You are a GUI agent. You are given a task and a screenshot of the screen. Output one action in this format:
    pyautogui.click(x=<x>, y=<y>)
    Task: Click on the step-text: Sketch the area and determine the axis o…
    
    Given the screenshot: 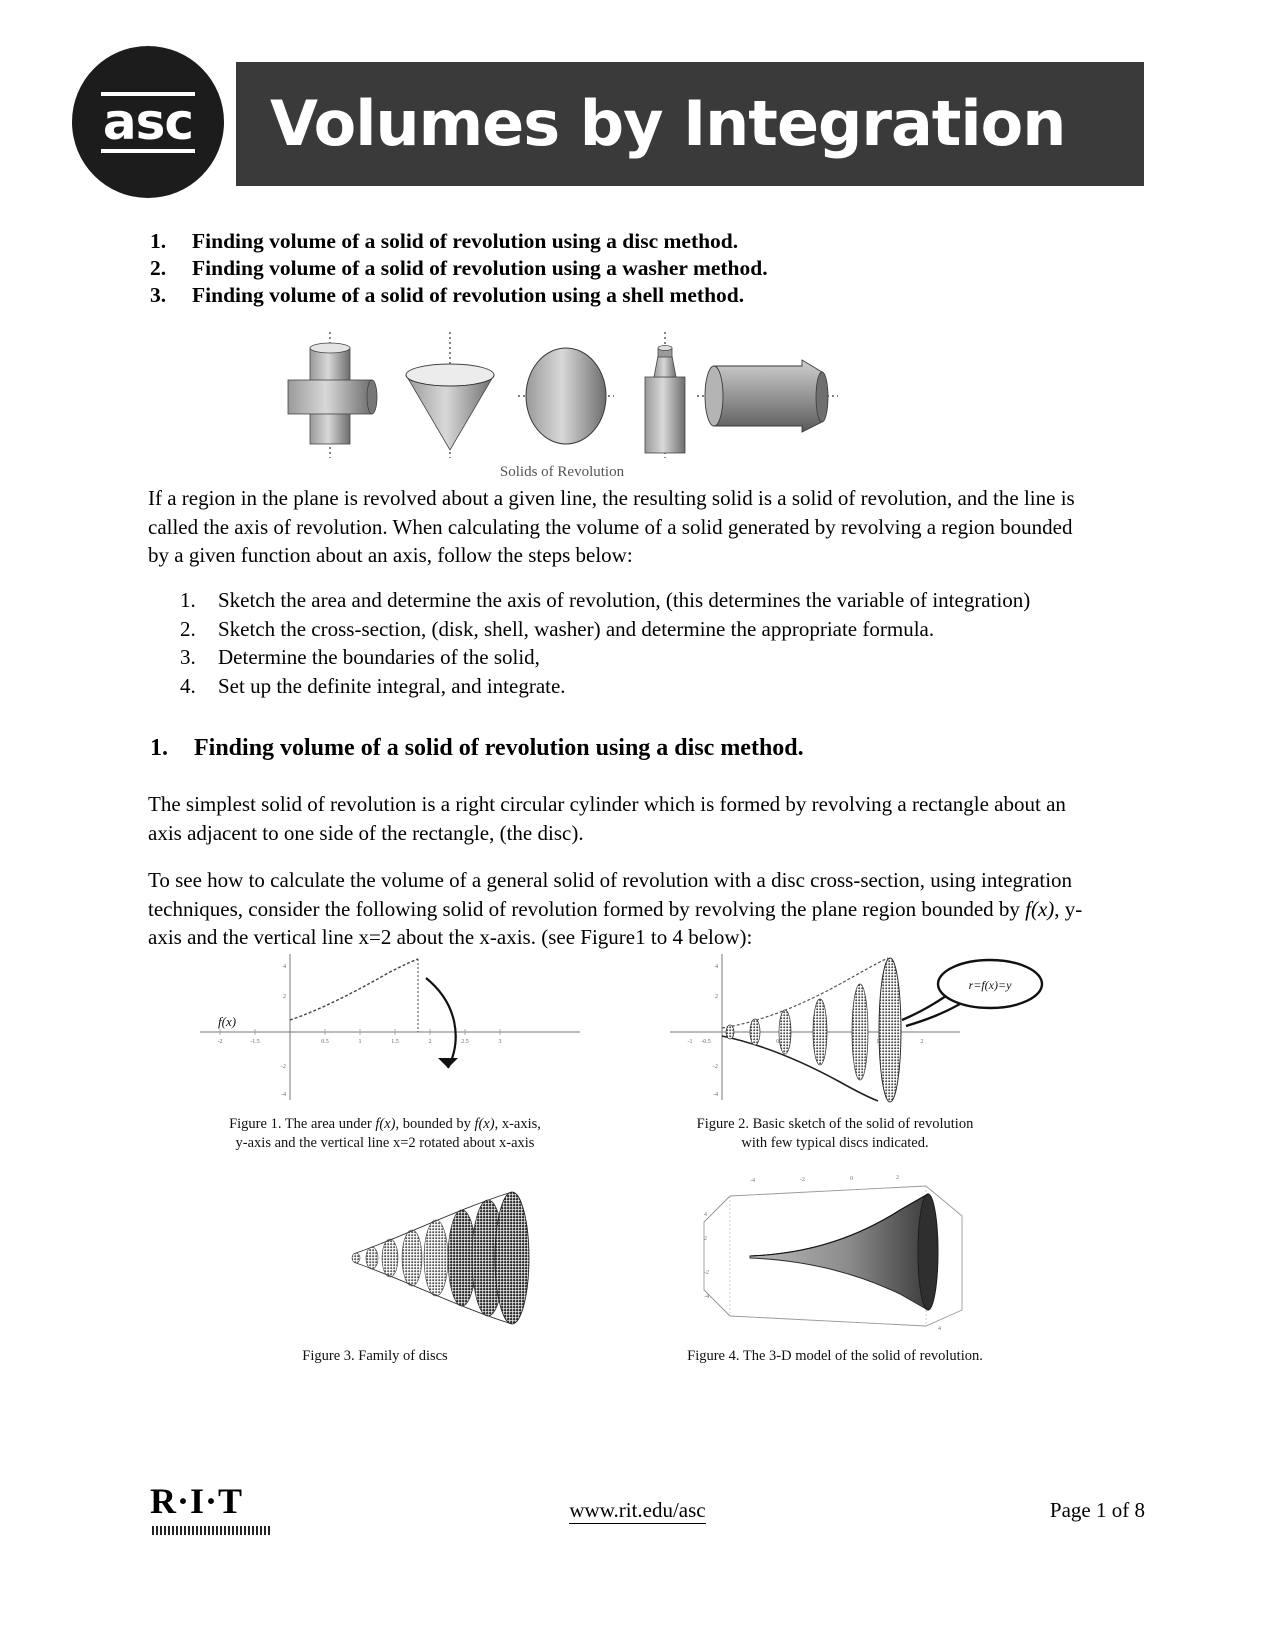 What is the action you would take?
    pyautogui.click(x=624, y=600)
    